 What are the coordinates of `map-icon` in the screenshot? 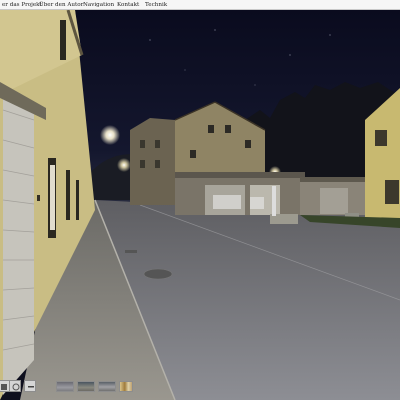 It's located at (15, 386).